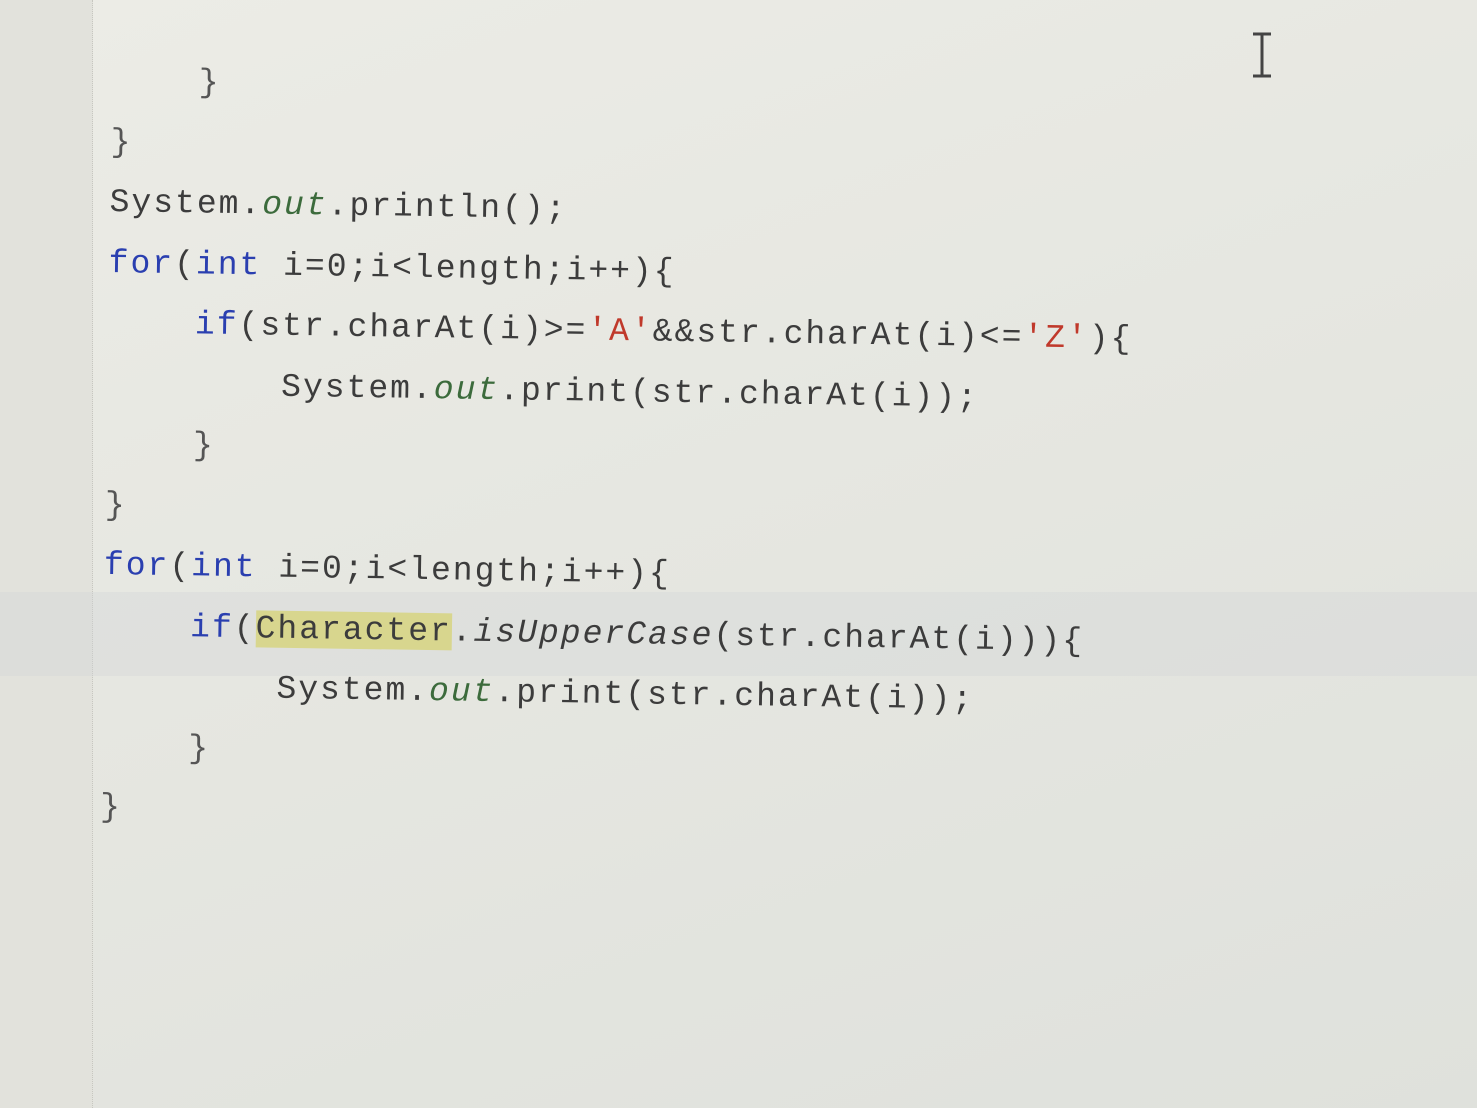 The height and width of the screenshot is (1108, 1477). What do you see at coordinates (620, 331) in the screenshot?
I see `code-token: 'A'` at bounding box center [620, 331].